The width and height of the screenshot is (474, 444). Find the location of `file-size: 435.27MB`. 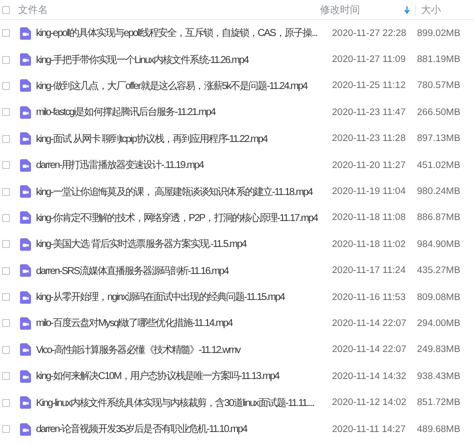

file-size: 435.27MB is located at coordinates (438, 270).